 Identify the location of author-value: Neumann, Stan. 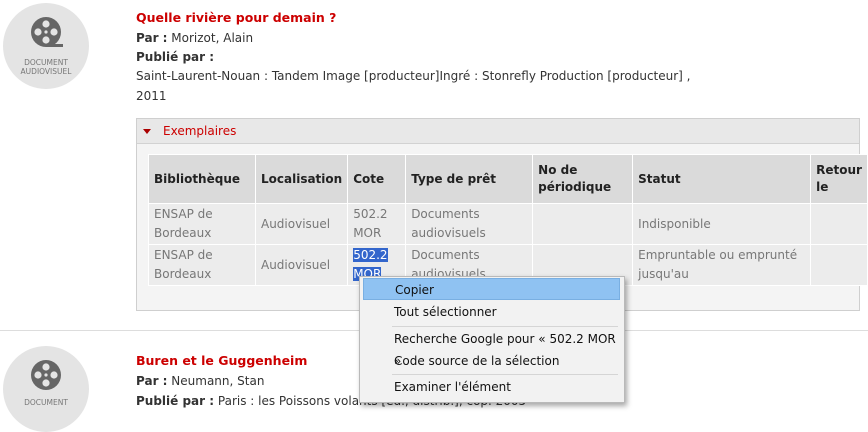
(218, 381).